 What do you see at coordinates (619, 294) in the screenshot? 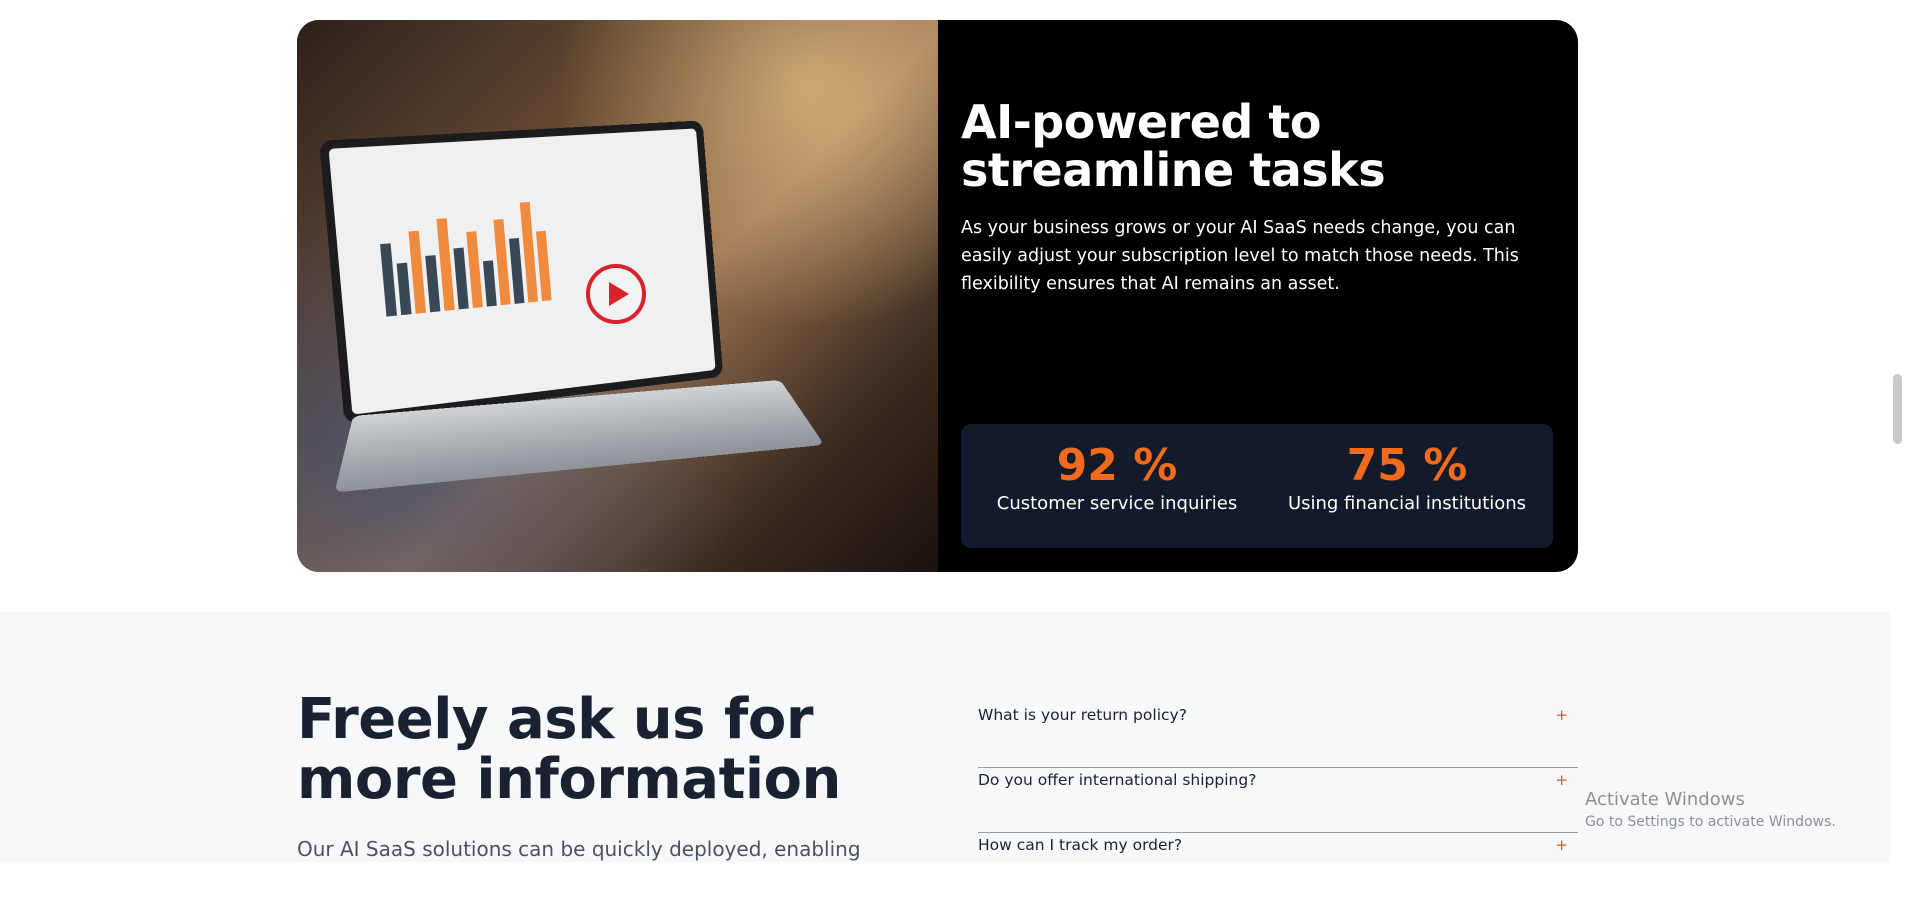
I see `play-icon` at bounding box center [619, 294].